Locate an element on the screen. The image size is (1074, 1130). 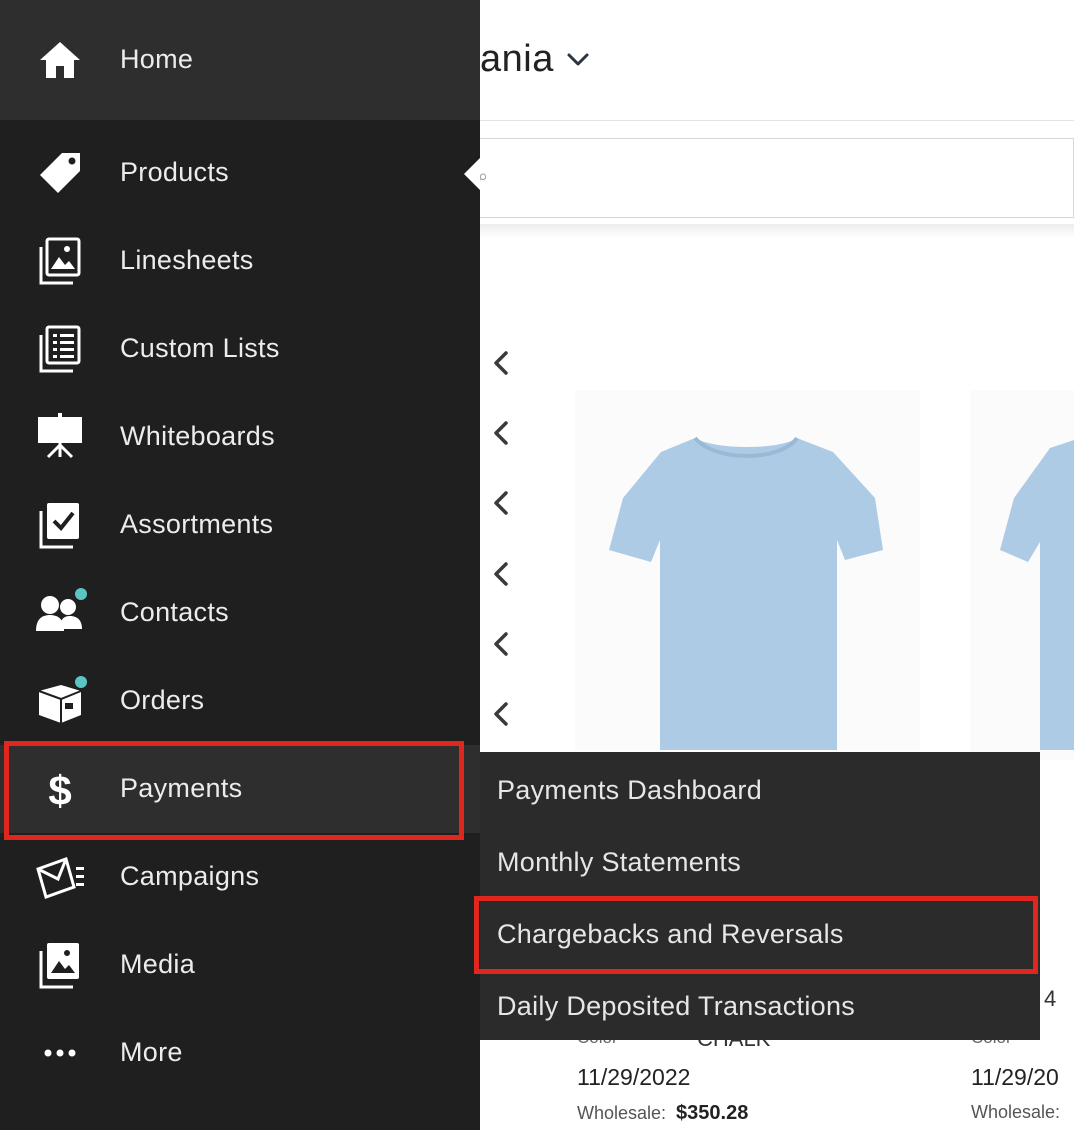
sidebar-item-custom-lists: Custom Lists is located at coordinates (240, 349).